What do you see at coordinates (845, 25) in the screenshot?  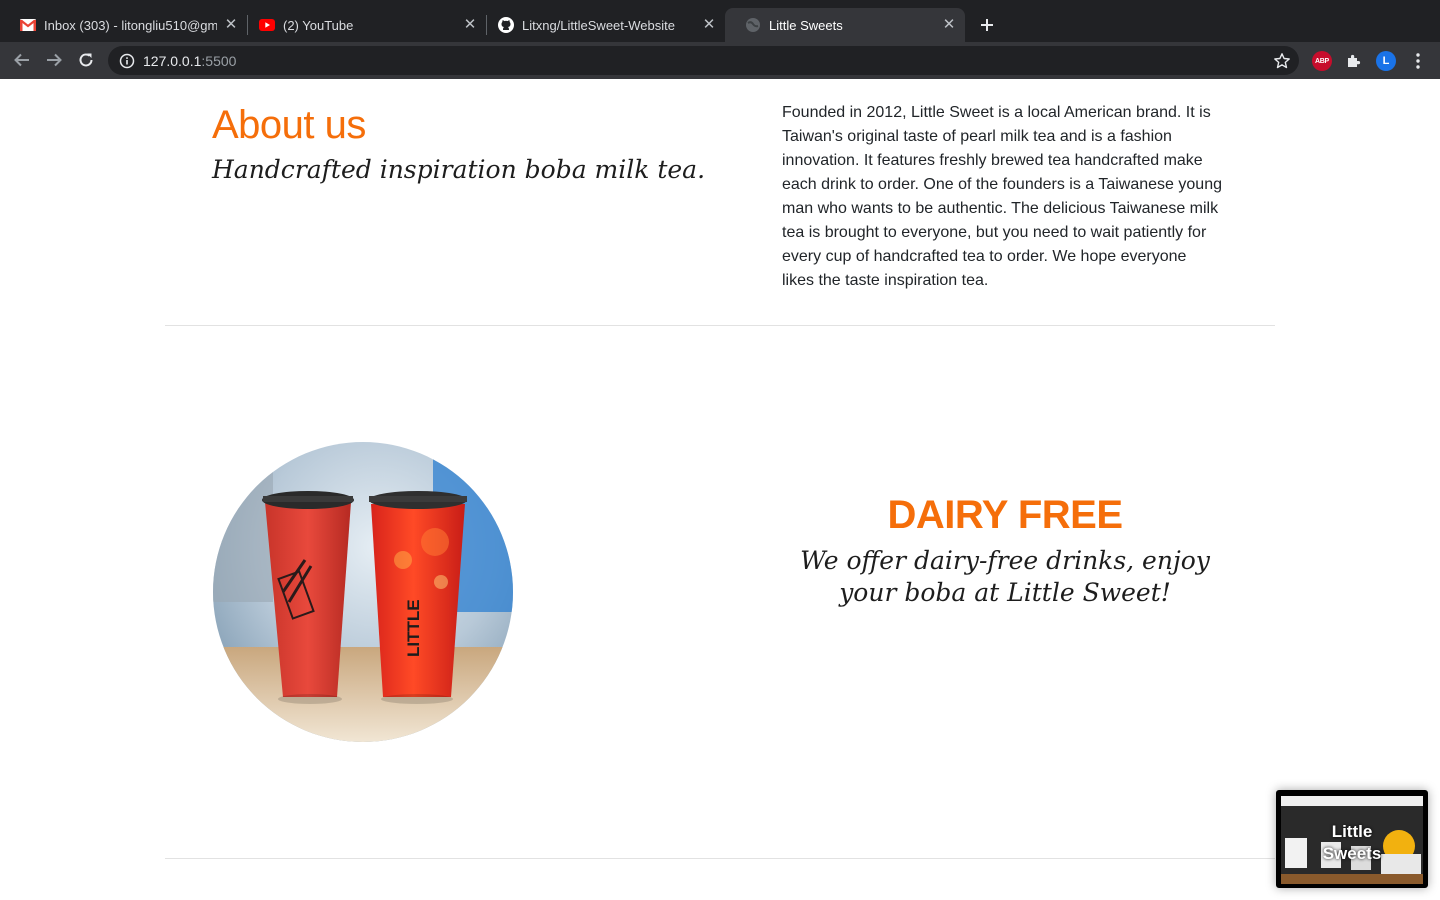 I see `tab-little-sweets: Little Sweets ✕` at bounding box center [845, 25].